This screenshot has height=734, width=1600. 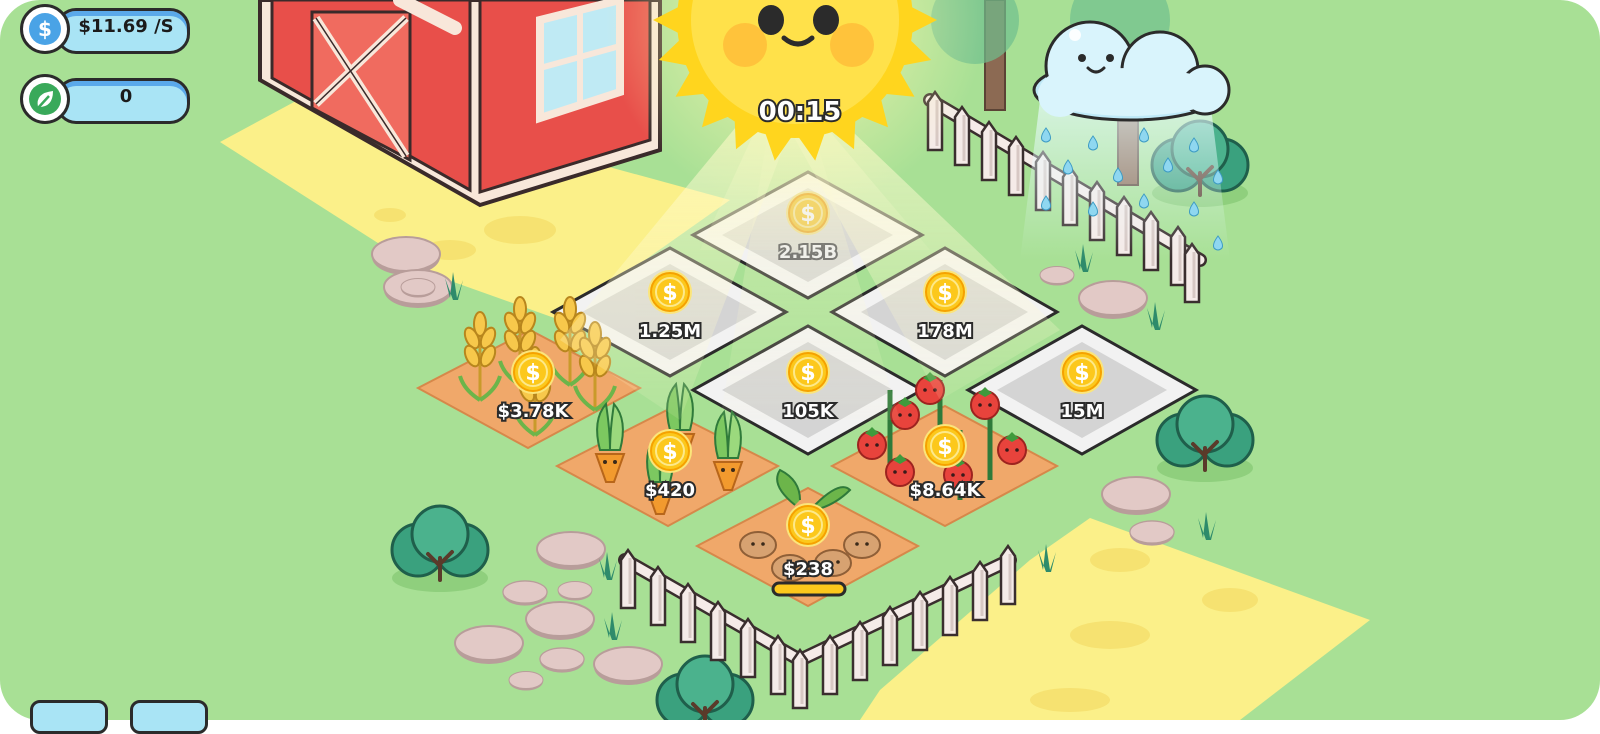 What do you see at coordinates (945, 331) in the screenshot?
I see `locked-plot-right-price: 178M` at bounding box center [945, 331].